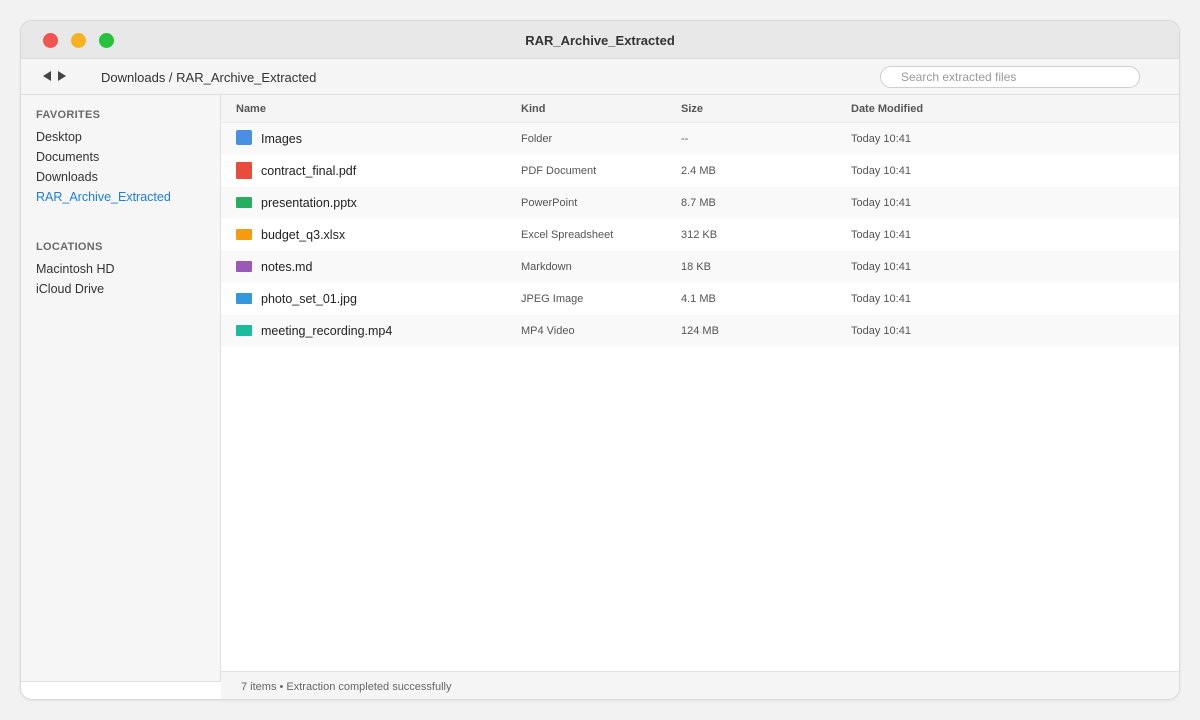 The height and width of the screenshot is (720, 1200). What do you see at coordinates (67, 177) in the screenshot?
I see `sidebar-item-downloads: Downloads` at bounding box center [67, 177].